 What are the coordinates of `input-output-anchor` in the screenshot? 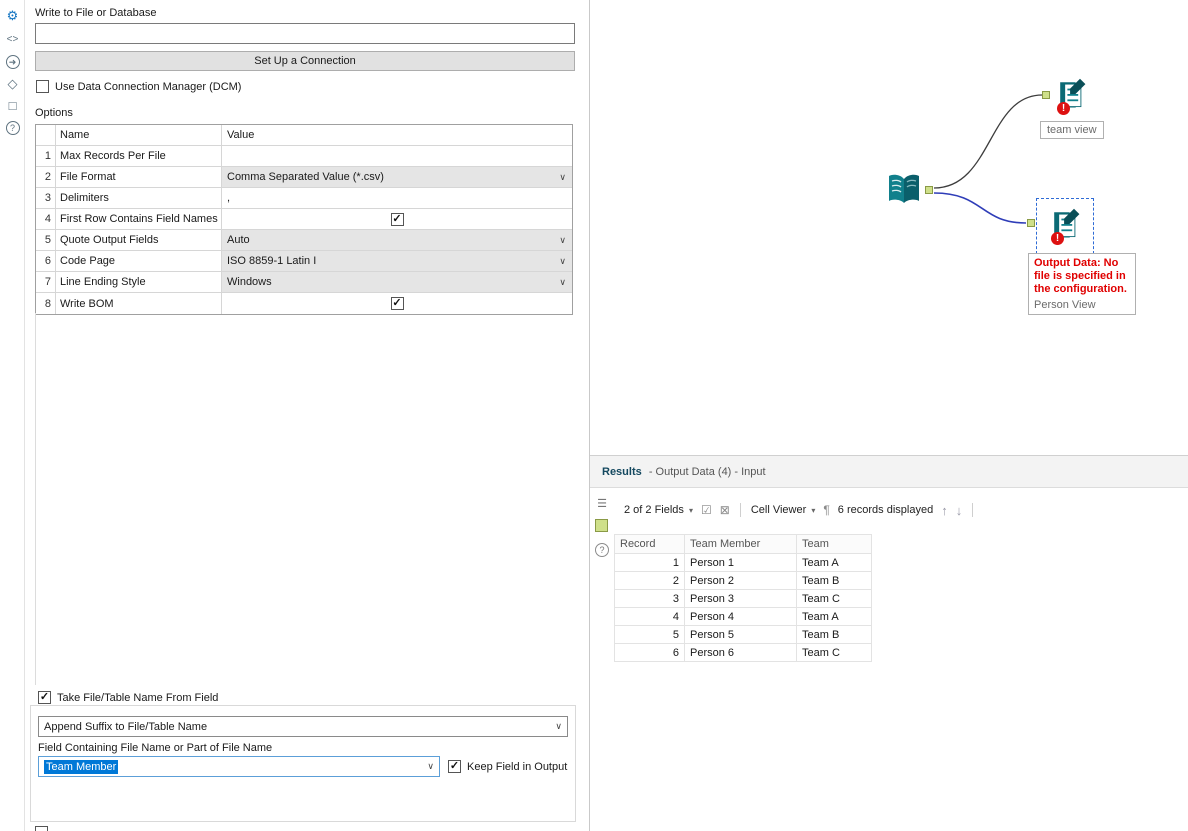 It's located at (929, 190).